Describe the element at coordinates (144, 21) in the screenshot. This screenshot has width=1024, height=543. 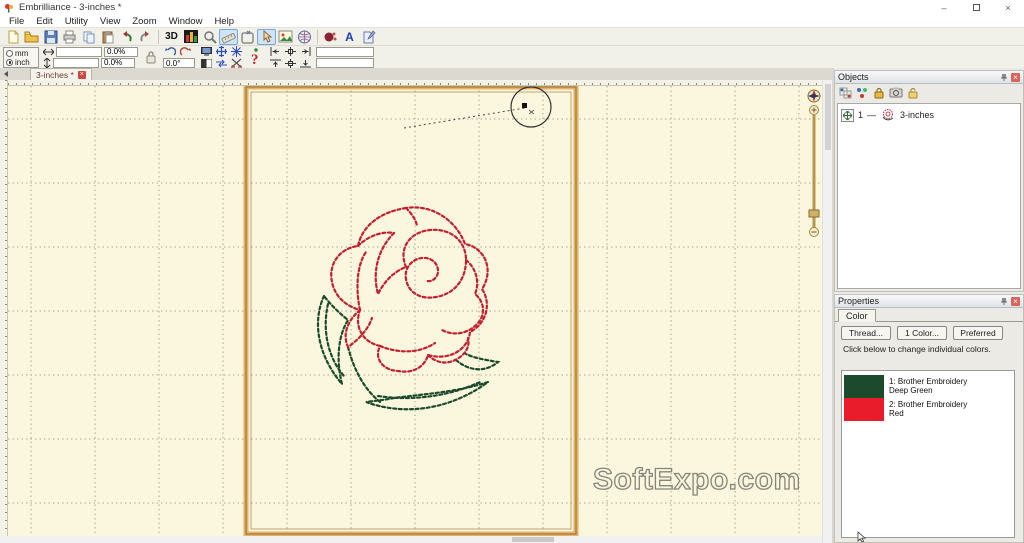
I see `menu-zoom: Zoom` at that location.